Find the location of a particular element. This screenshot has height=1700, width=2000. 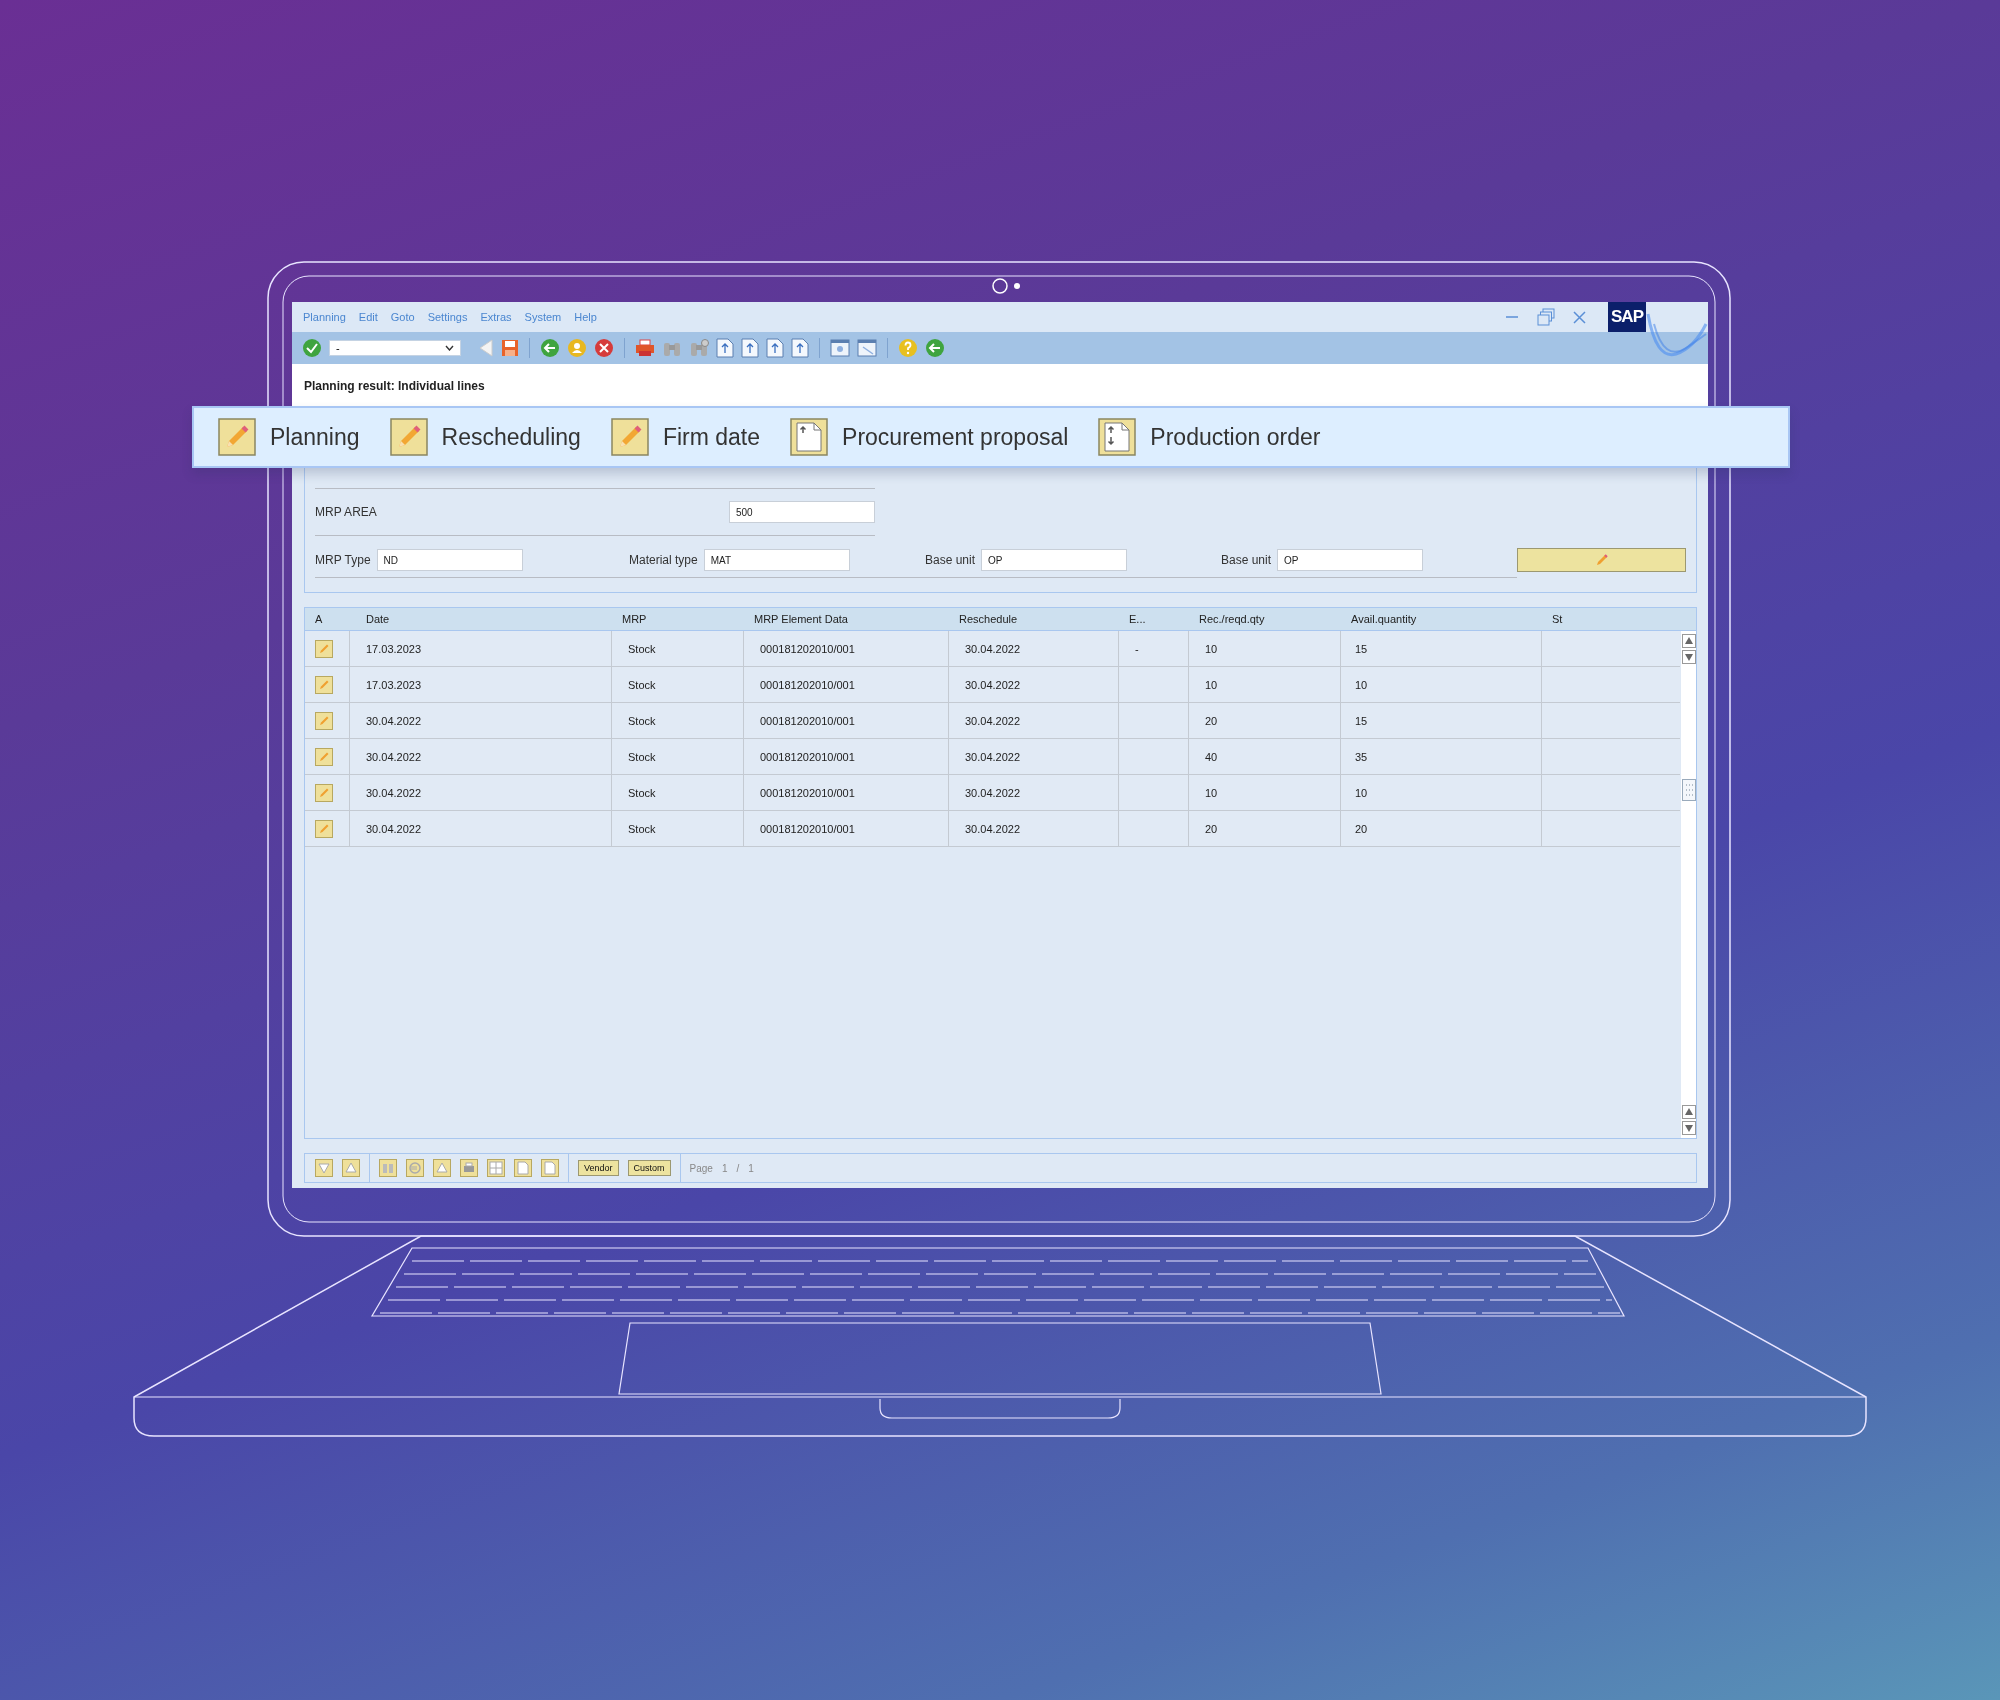

triangle-left-icon is located at coordinates (486, 348).